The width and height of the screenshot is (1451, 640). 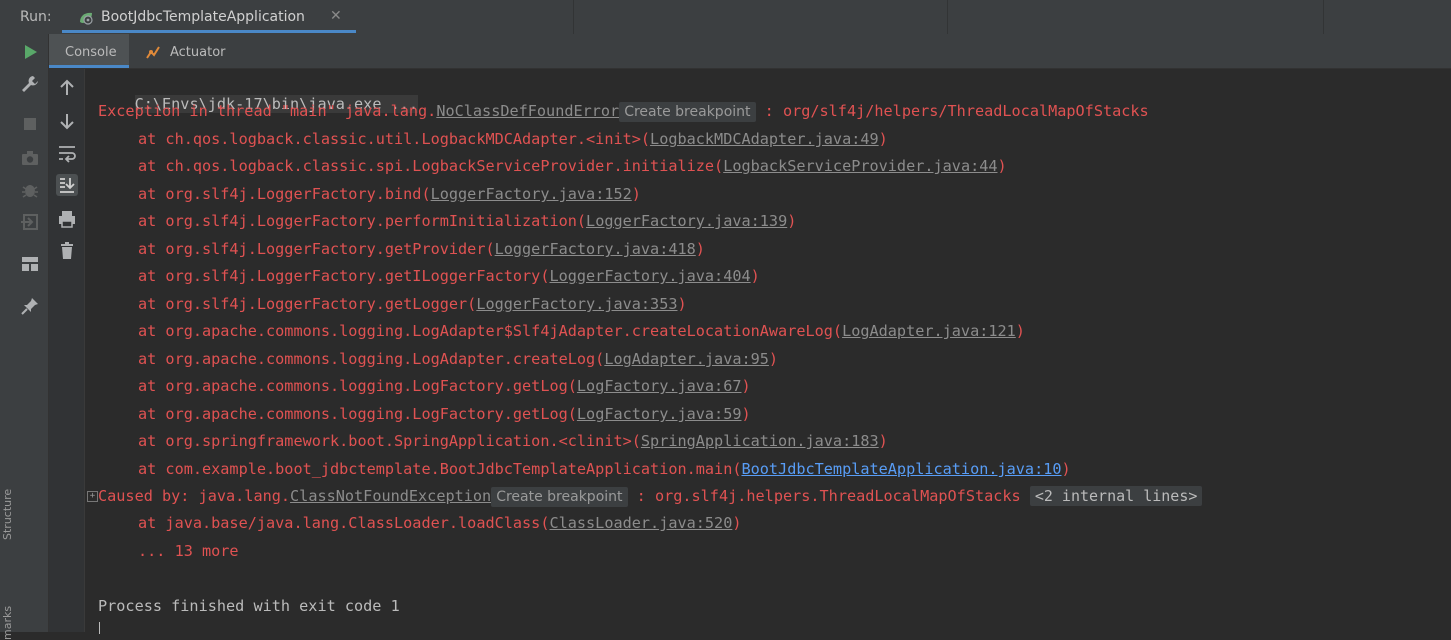 I want to click on run-icon, so click(x=30, y=52).